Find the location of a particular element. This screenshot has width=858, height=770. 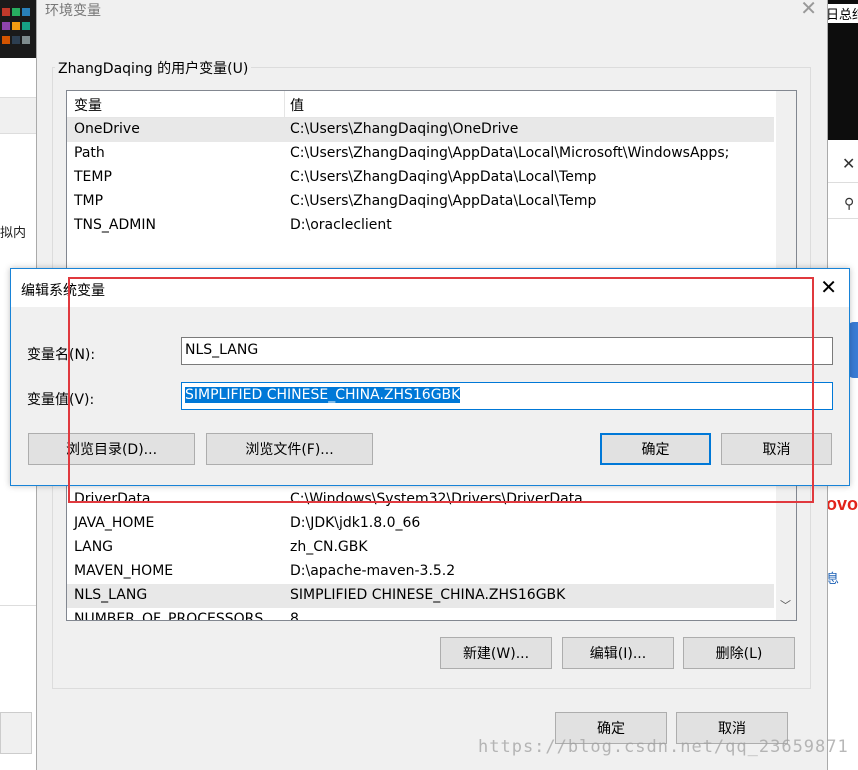

variable-name: DriverData is located at coordinates (112, 499).